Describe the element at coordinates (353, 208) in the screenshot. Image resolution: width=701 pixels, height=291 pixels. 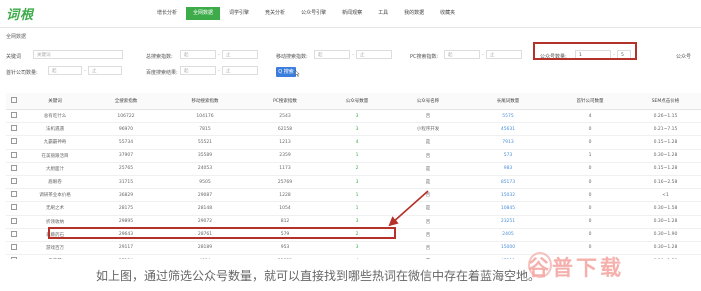
I see `table-row: 无刷之术 28175 28148 1054 1 是 10845 0 0.30~1.58` at that location.